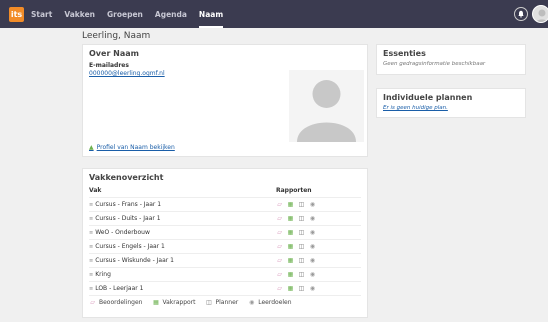 The height and width of the screenshot is (322, 548). Describe the element at coordinates (171, 14) in the screenshot. I see `nav-item-agenda: Agenda` at that location.